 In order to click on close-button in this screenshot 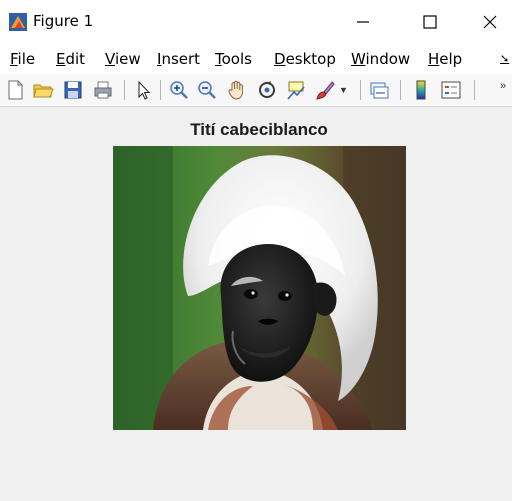, I will do `click(490, 22)`.